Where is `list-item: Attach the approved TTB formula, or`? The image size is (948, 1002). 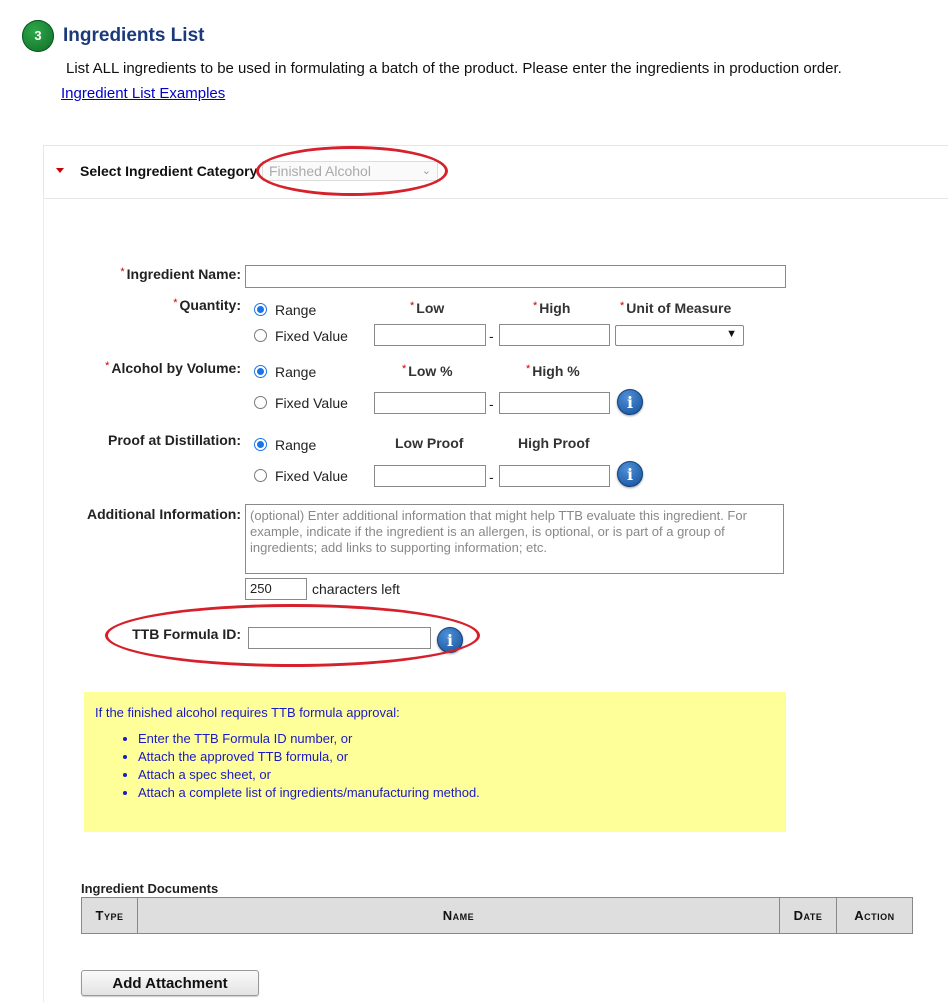 list-item: Attach the approved TTB formula, or is located at coordinates (309, 757).